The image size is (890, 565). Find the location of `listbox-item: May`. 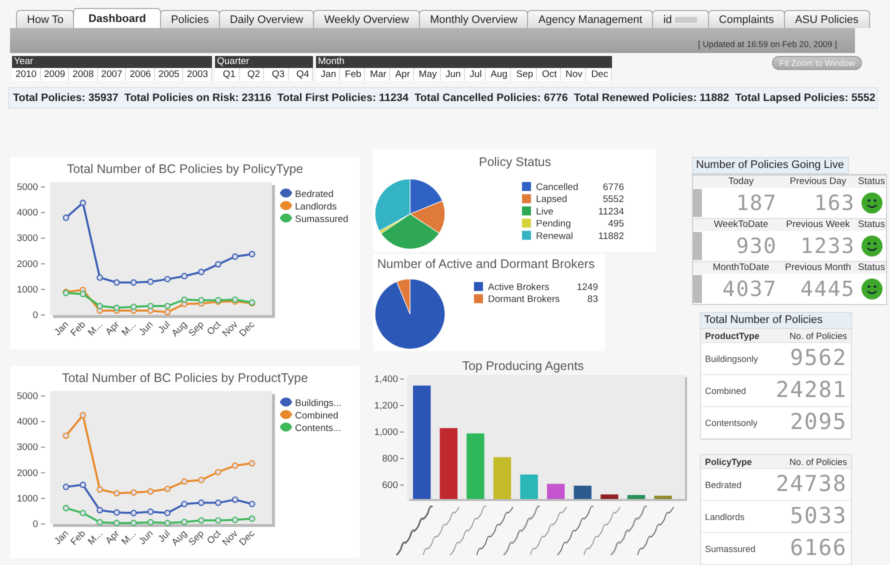

listbox-item: May is located at coordinates (427, 74).